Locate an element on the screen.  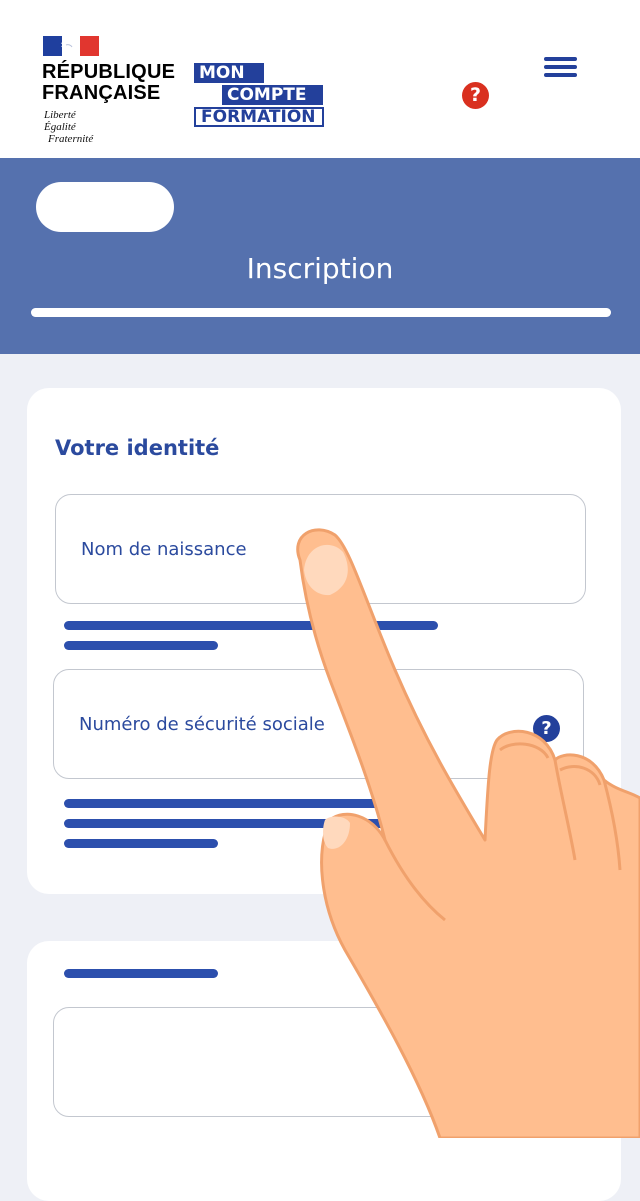
mon-compte-formation-logo: MON COMPTE FORMATION is located at coordinates (259, 96).